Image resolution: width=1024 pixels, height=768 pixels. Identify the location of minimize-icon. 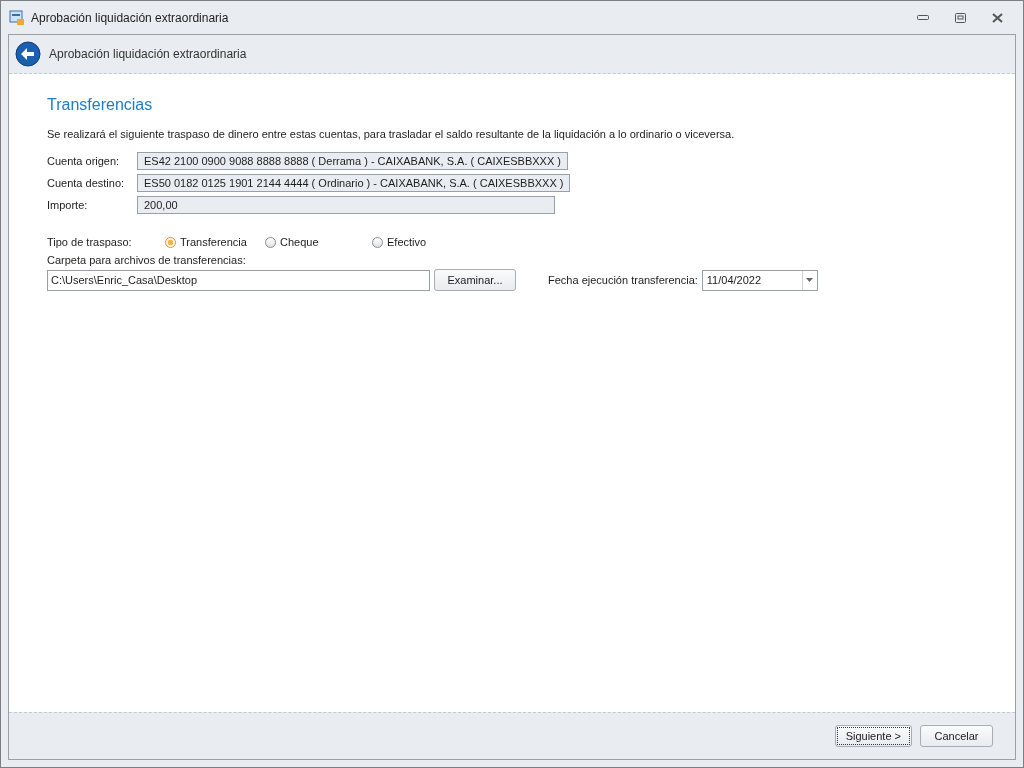
(923, 17).